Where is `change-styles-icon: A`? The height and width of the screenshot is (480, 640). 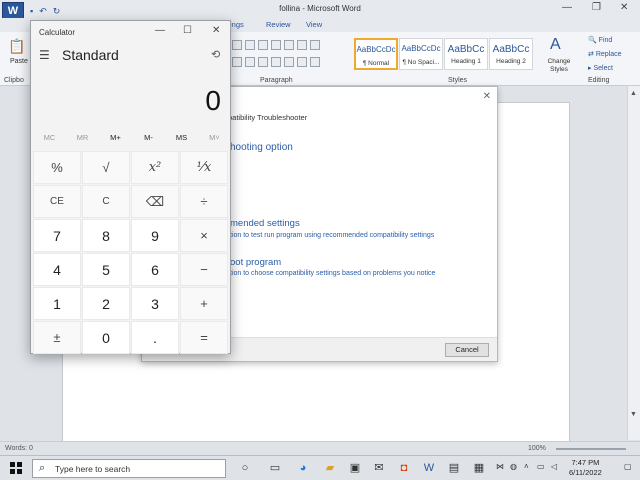
change-styles-icon: A is located at coordinates (555, 45).